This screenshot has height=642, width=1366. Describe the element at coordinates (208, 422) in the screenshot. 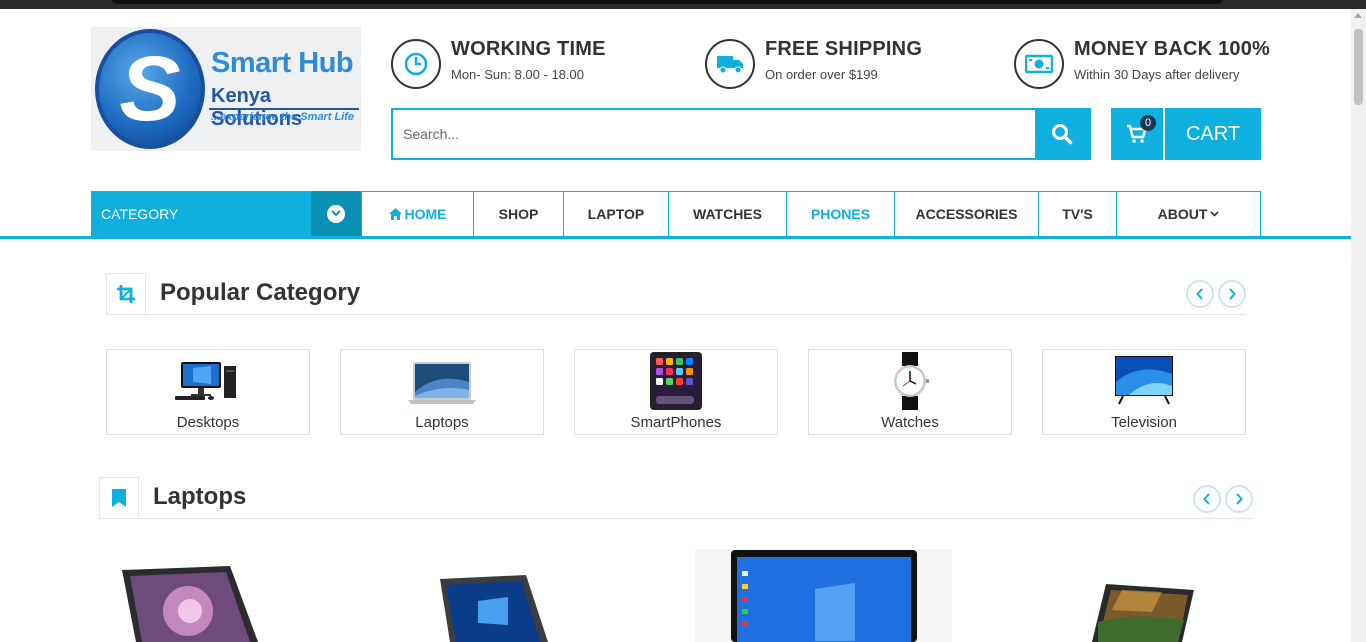

I see `category-name: Desktops` at that location.